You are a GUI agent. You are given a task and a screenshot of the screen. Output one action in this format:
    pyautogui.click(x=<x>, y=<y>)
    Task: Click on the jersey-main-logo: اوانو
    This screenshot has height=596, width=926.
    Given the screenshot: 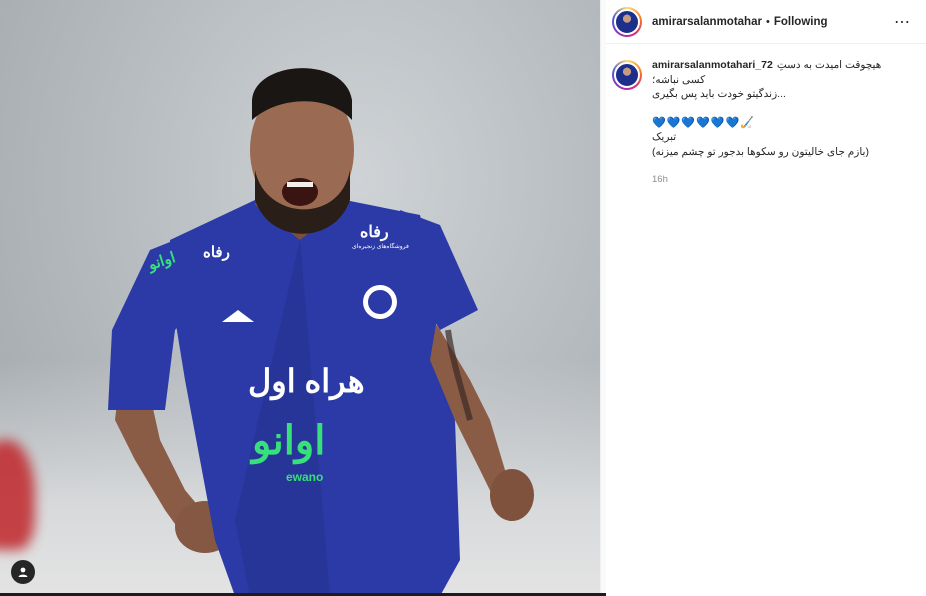 What is the action you would take?
    pyautogui.click(x=289, y=441)
    